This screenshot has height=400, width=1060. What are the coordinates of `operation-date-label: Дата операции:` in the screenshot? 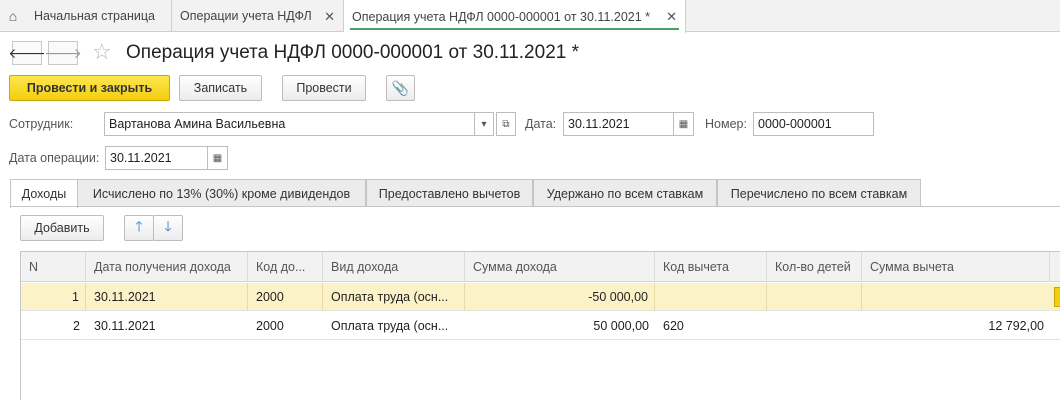 It's located at (54, 158).